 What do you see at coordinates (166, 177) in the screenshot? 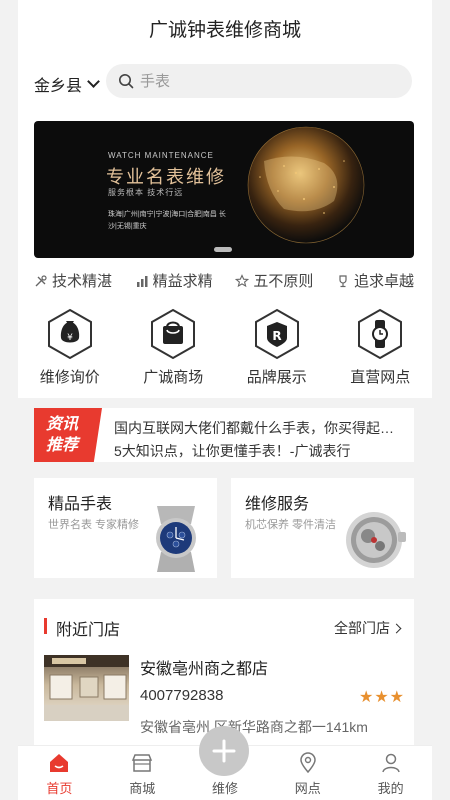
I see `banner-title: 专业名表维修` at bounding box center [166, 177].